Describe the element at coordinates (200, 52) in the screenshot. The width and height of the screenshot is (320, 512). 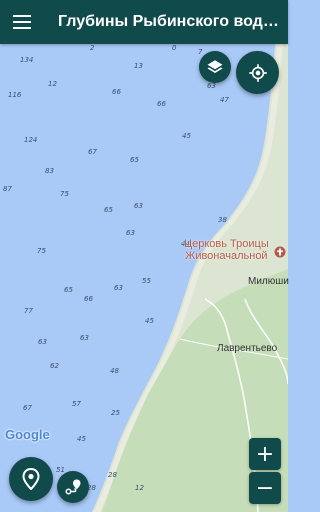
I see `depth-label: 7` at that location.